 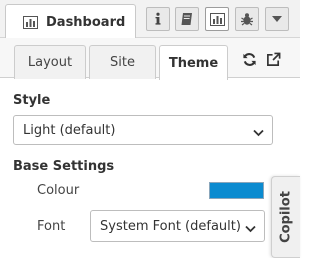 I want to click on chart-icon, so click(x=217, y=19).